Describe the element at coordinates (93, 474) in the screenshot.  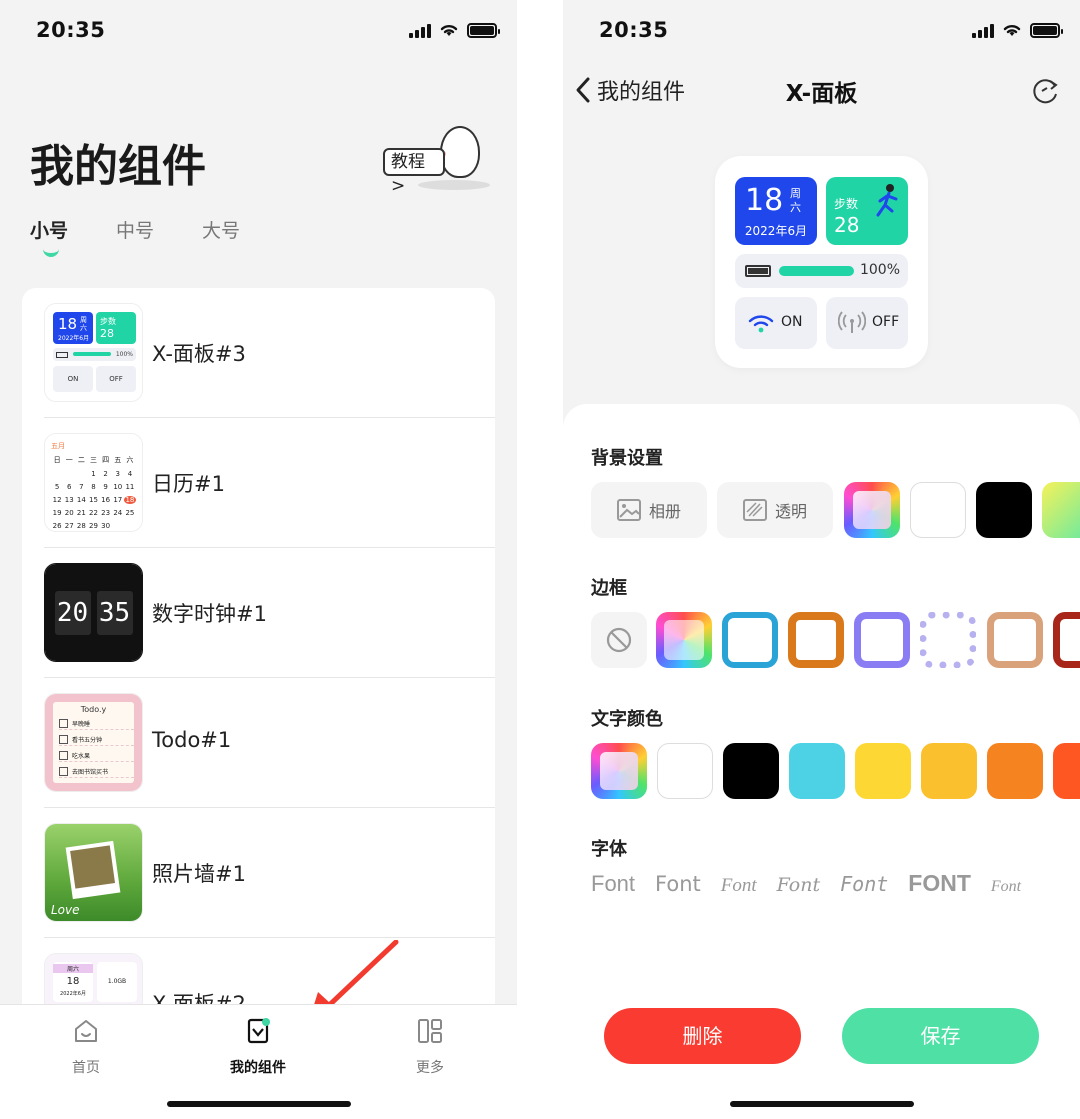
I see `calendar-cell: 1` at that location.